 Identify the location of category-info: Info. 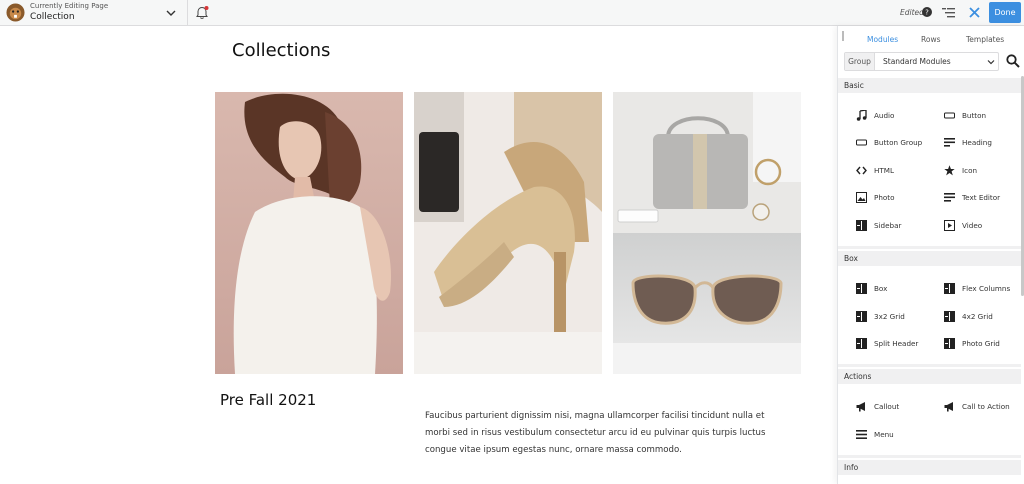
(929, 467).